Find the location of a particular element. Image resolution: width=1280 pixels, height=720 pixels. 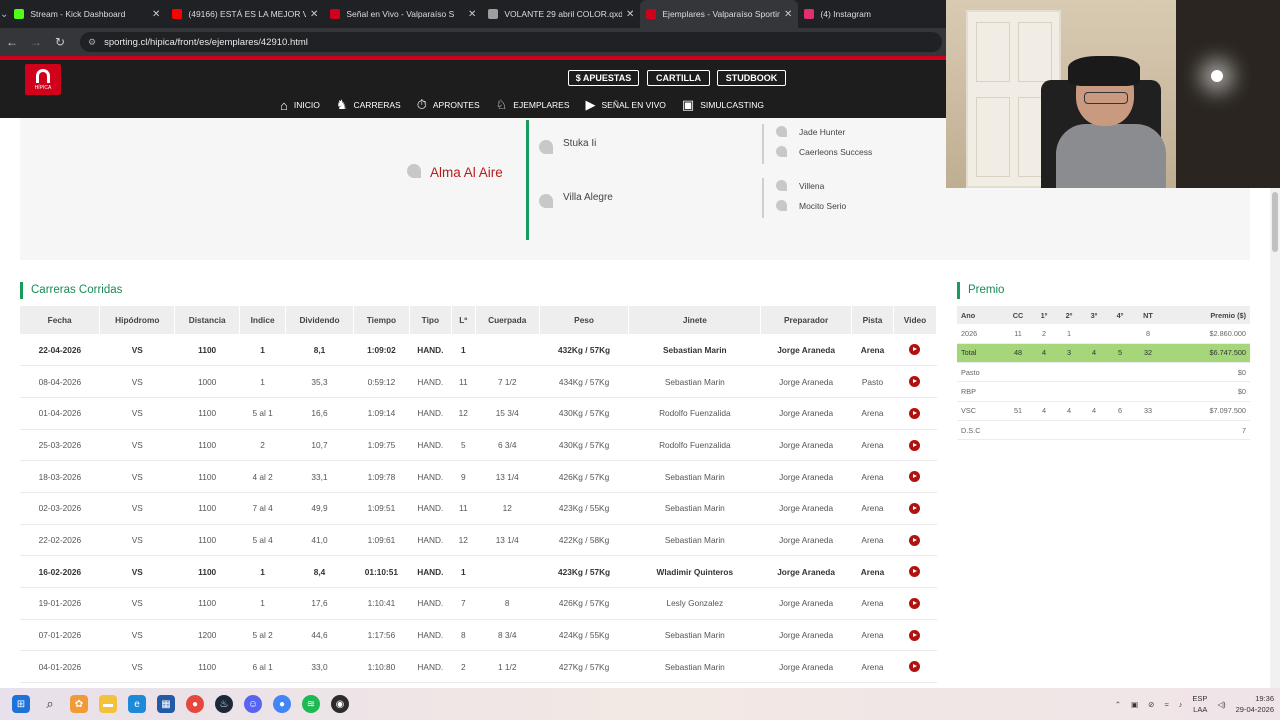

speaker-icon: ◁) is located at coordinates (1221, 704).